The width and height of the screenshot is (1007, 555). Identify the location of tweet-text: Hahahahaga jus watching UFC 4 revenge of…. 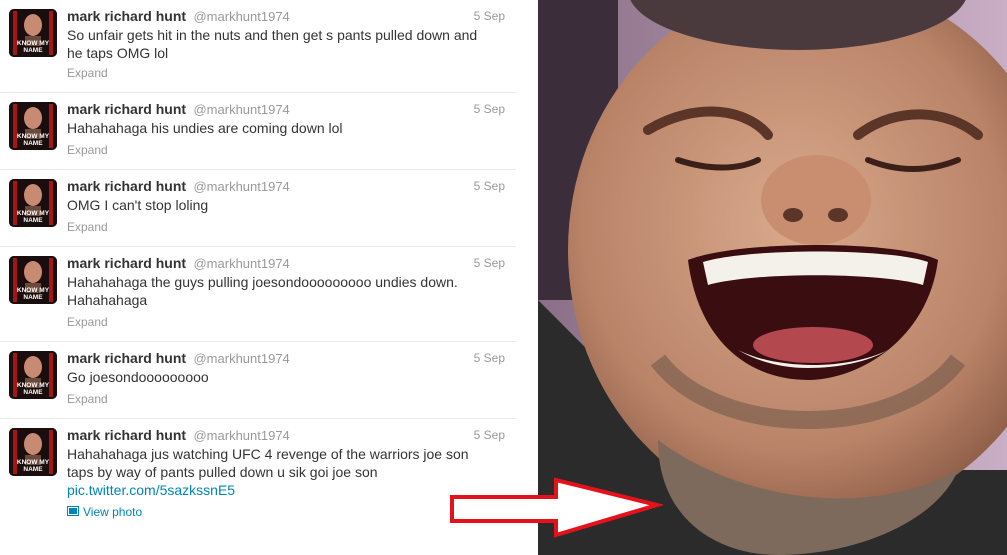
(279, 472).